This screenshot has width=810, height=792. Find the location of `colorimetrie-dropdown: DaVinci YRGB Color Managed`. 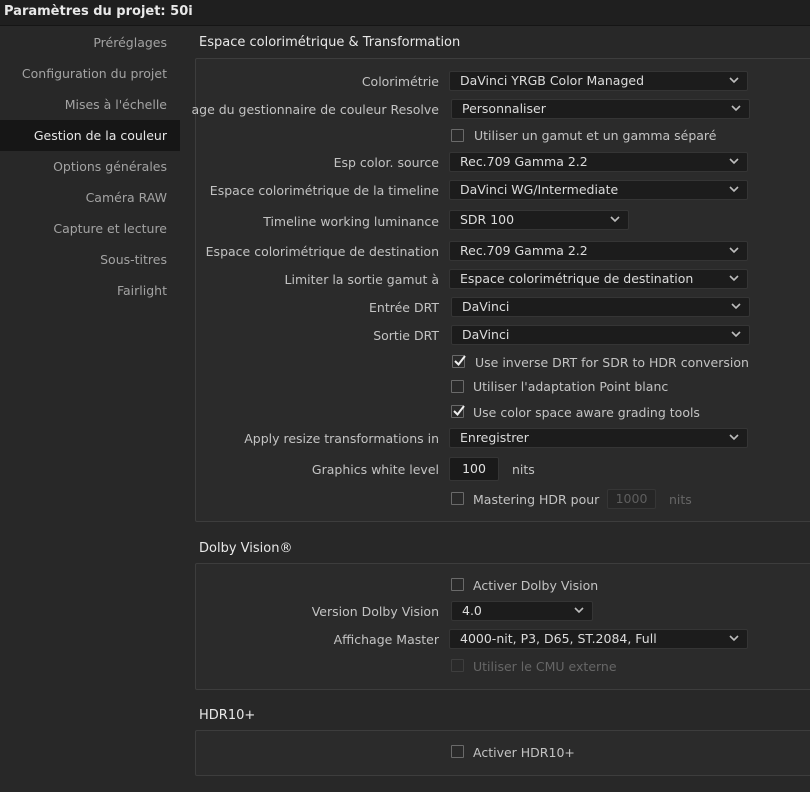

colorimetrie-dropdown: DaVinci YRGB Color Managed is located at coordinates (598, 81).